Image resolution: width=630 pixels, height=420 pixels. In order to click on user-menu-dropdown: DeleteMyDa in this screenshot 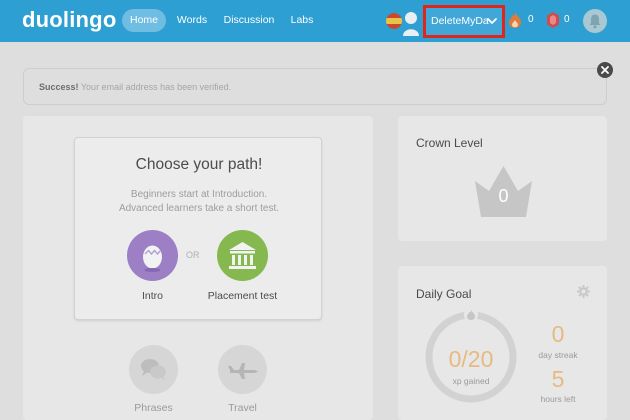, I will do `click(464, 21)`.